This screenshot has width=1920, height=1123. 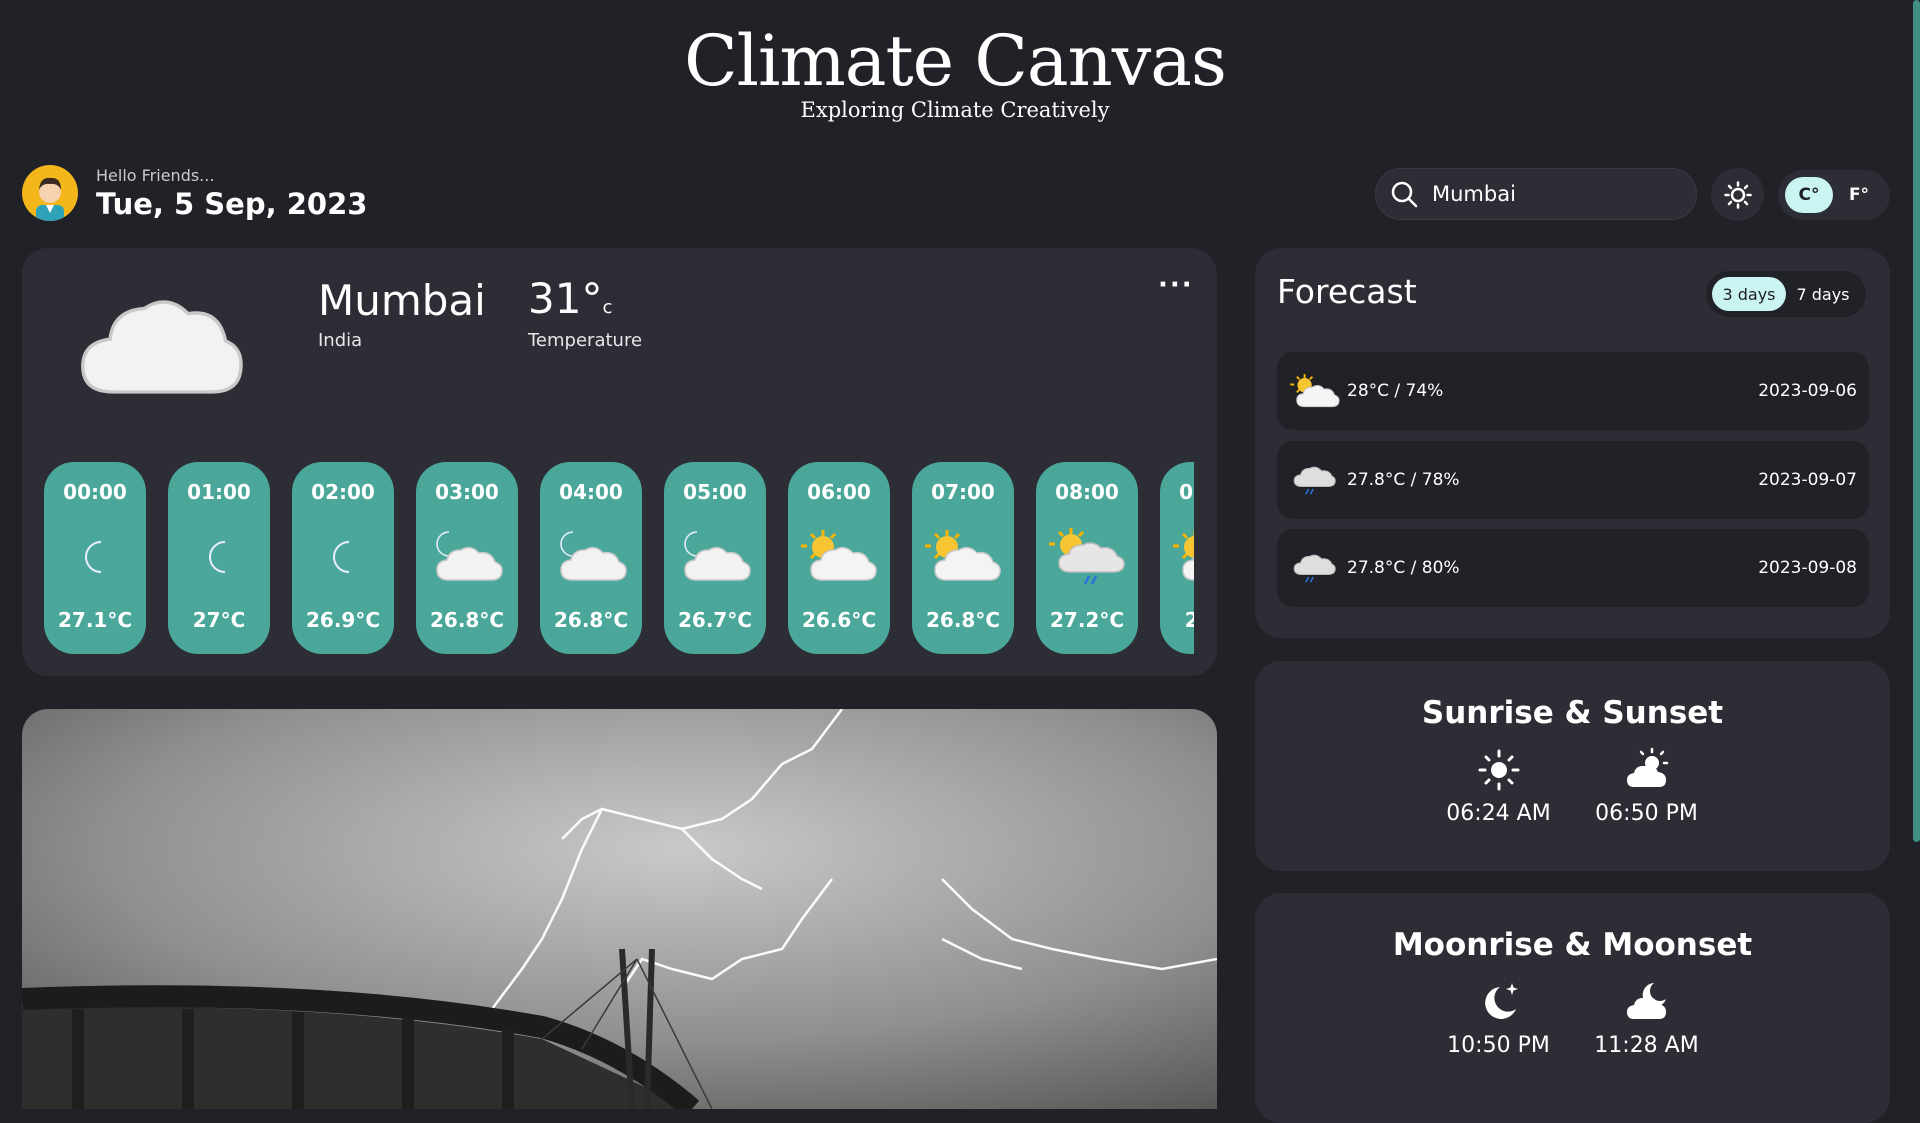 I want to click on hour-card: 01:00 27°C, so click(x=219, y=558).